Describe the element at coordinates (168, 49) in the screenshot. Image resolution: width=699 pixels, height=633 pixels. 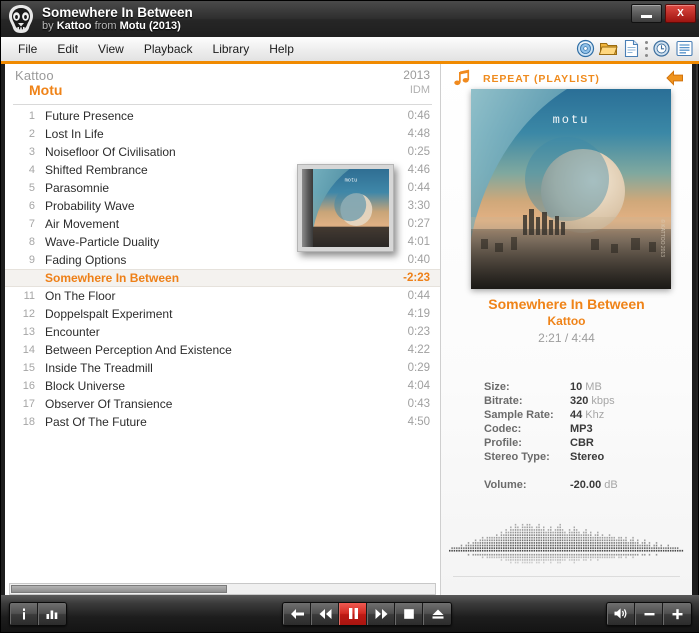
I see `menu-playback: Playback` at that location.